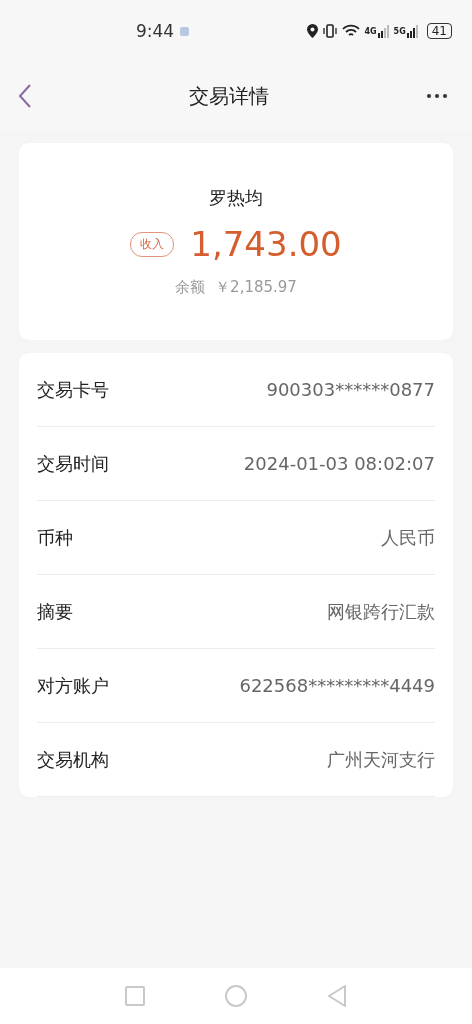 The width and height of the screenshot is (472, 1024). Describe the element at coordinates (73, 463) in the screenshot. I see `detail-label: 交易时间` at that location.